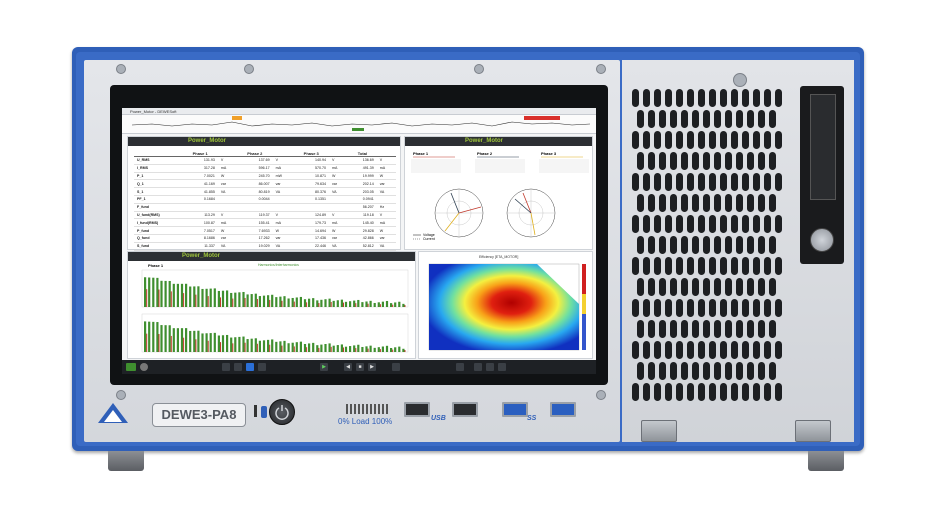 This screenshot has width=942, height=530. What do you see at coordinates (311, 184) in the screenshot?
I see `table-cell: 79.634` at bounding box center [311, 184].